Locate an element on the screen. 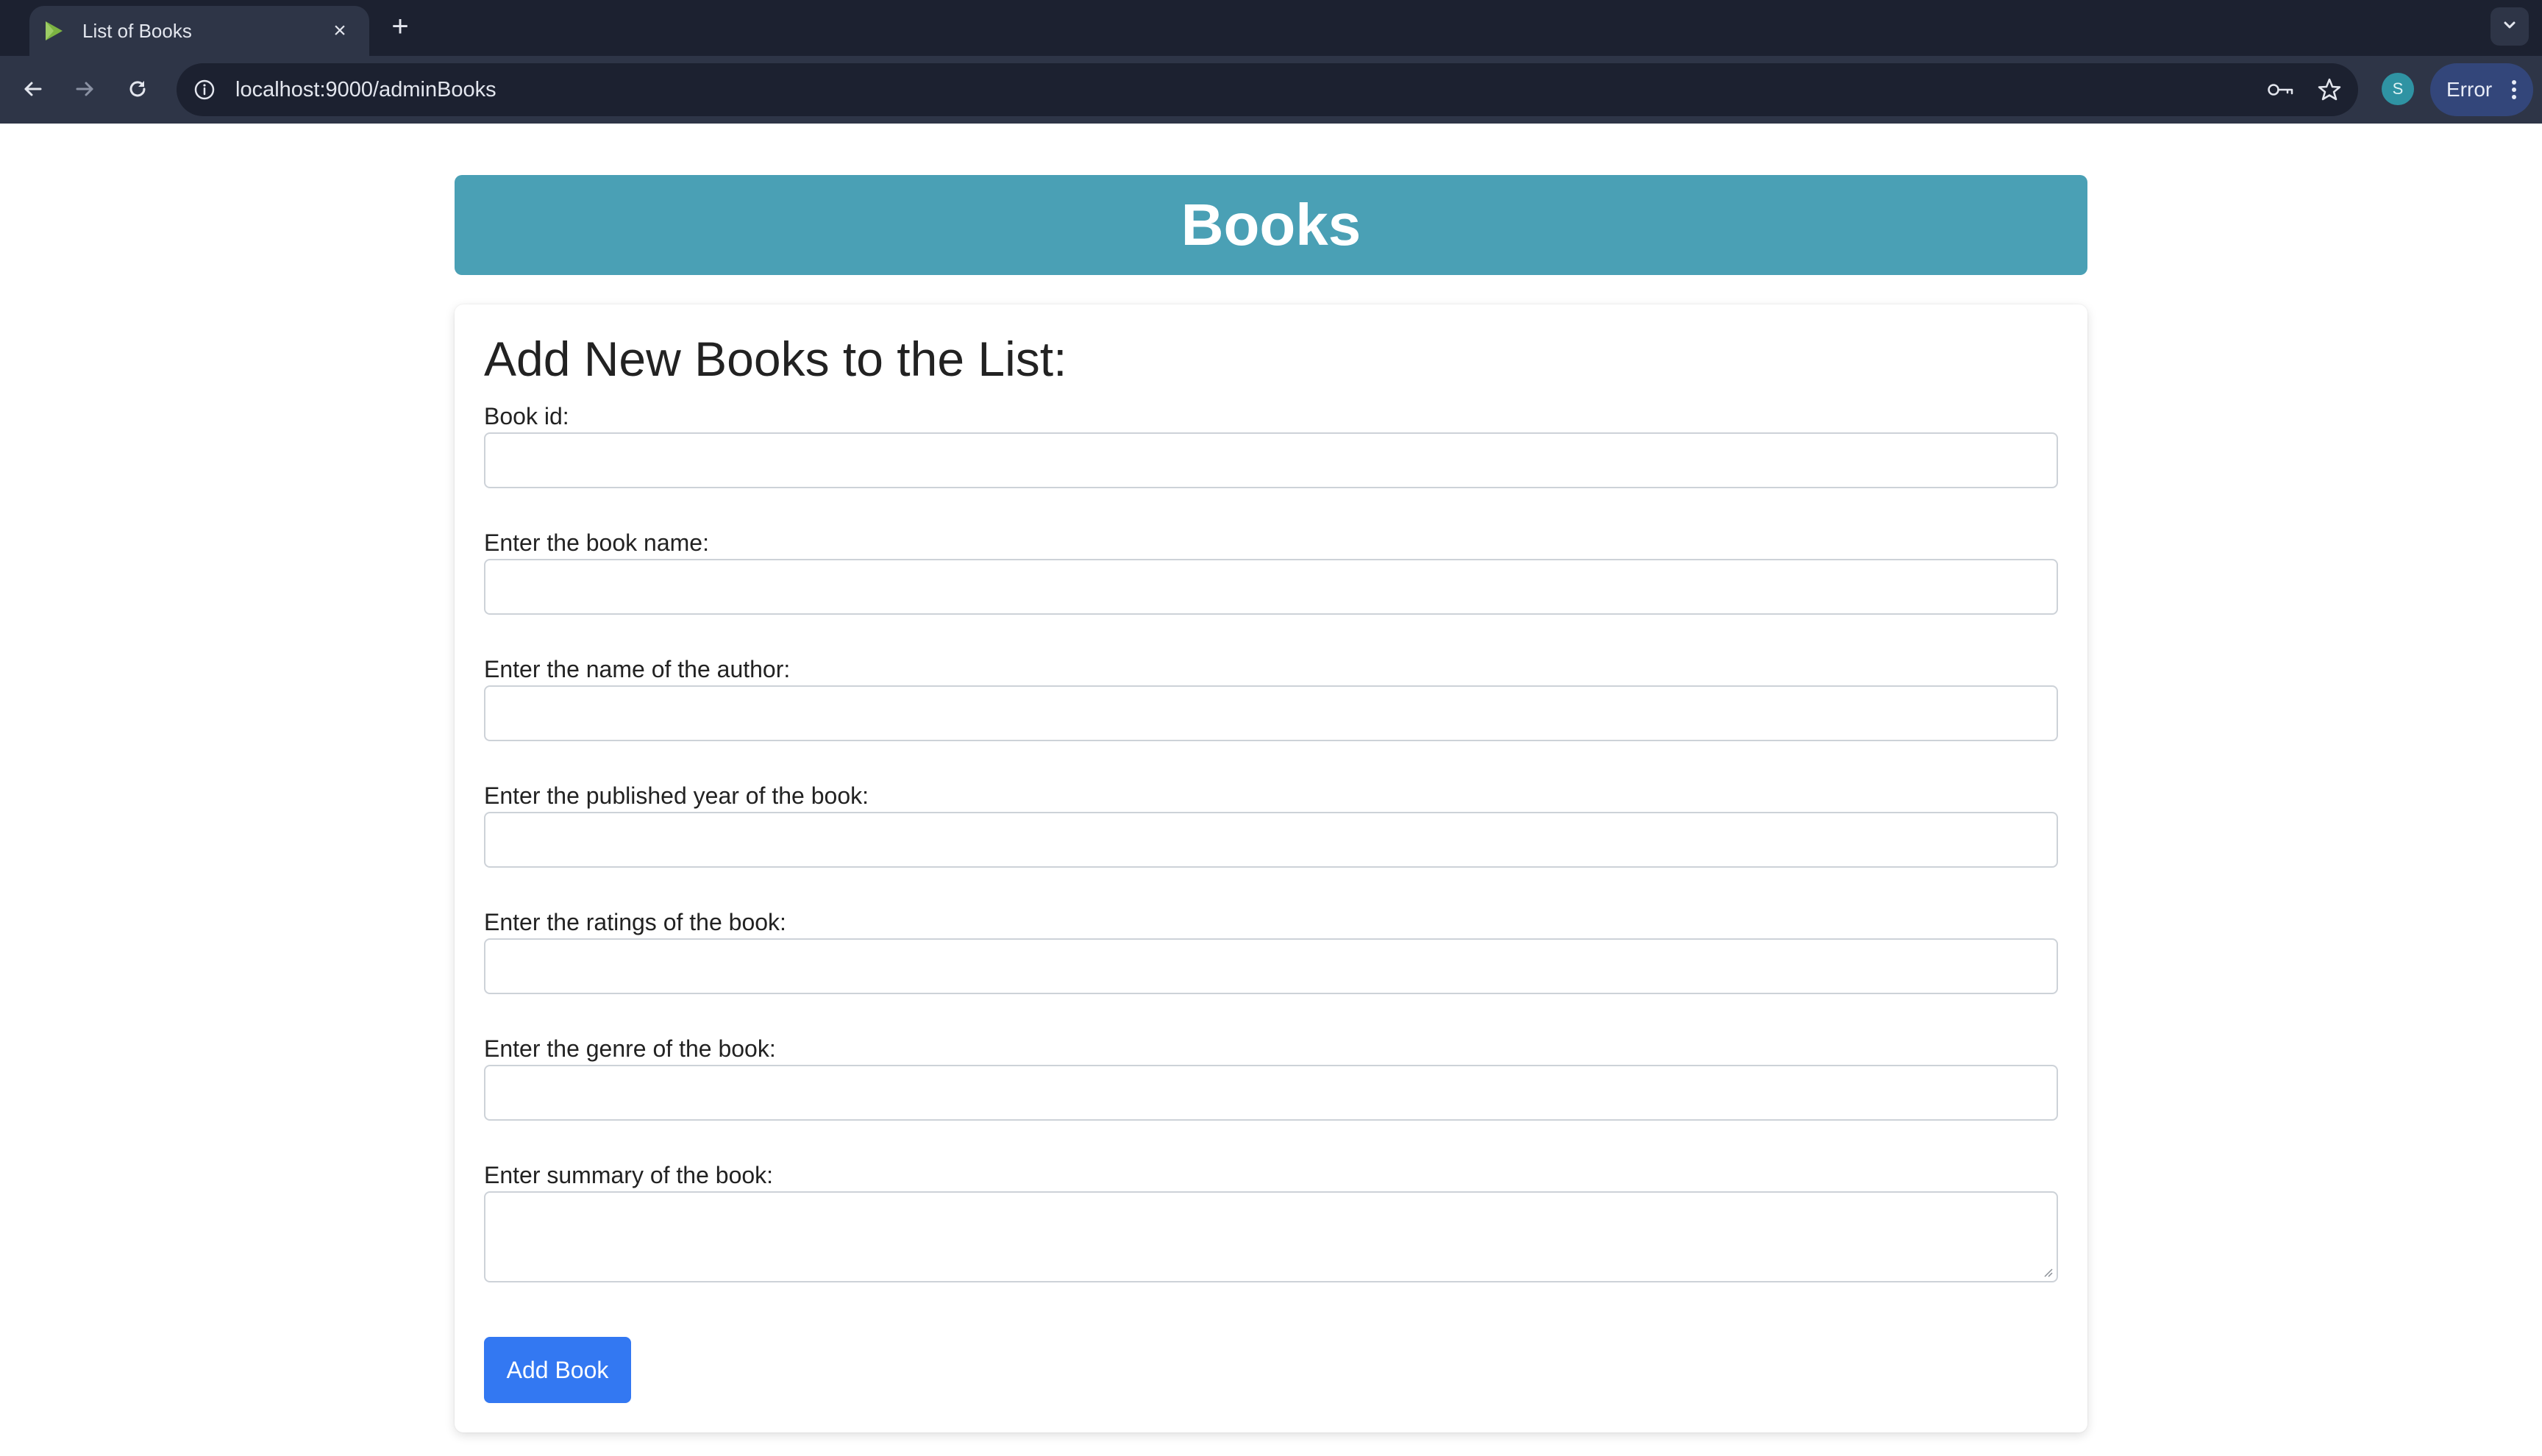  new-tab-button: + is located at coordinates (400, 26).